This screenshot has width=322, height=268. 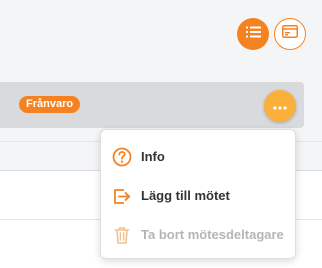 I want to click on trash-icon, so click(x=122, y=235).